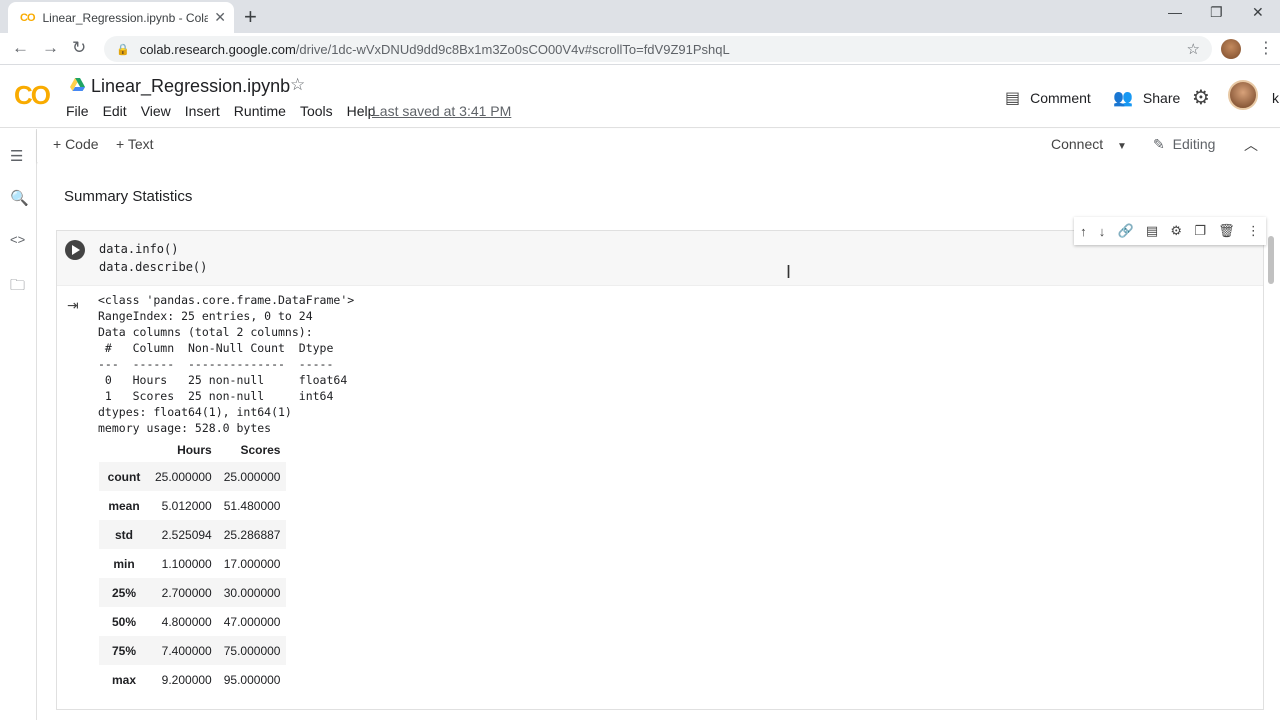 The height and width of the screenshot is (720, 1280). I want to click on browser-tab: CO Linear_Regression.ipynb - Colabc ✕, so click(121, 17).